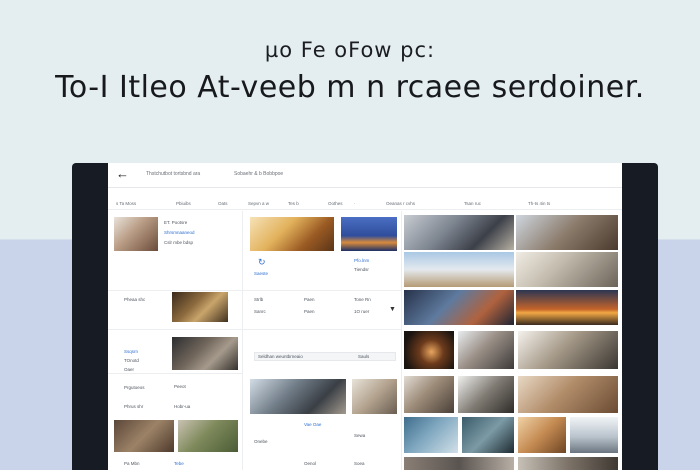 The width and height of the screenshot is (700, 470). I want to click on toolbar-item: Tes b, so click(293, 203).